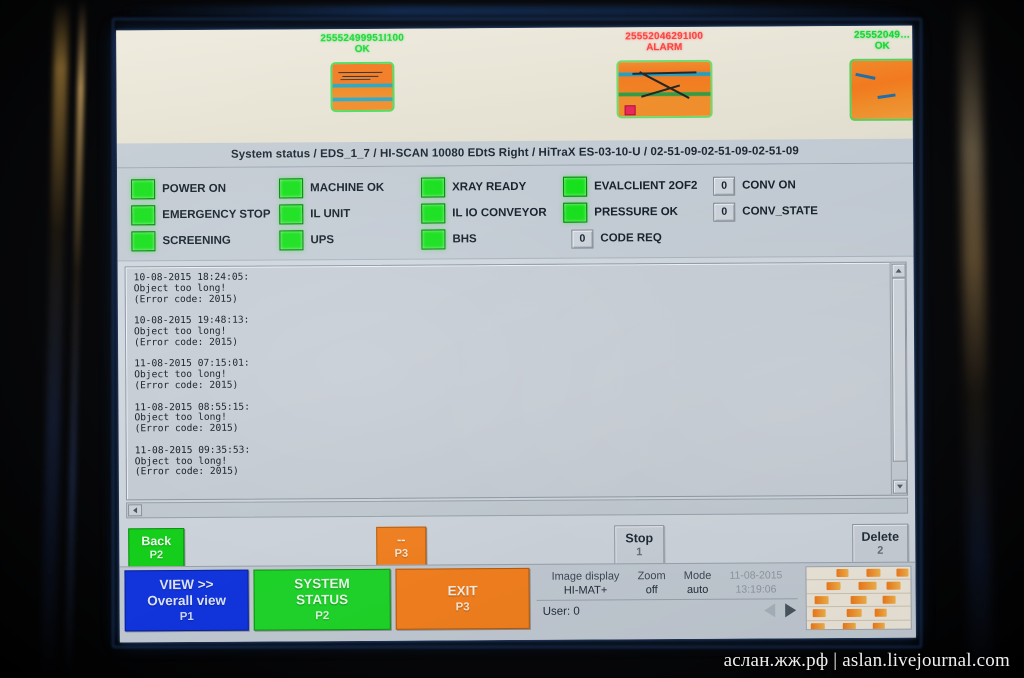  I want to click on log-horizontal-scrollbar, so click(517, 508).